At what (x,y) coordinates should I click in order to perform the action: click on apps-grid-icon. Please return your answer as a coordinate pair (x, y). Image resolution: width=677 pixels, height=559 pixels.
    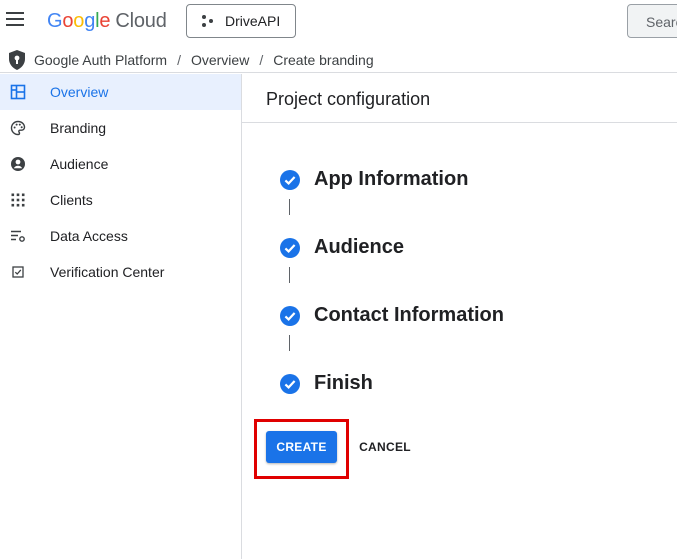
    Looking at the image, I should click on (18, 200).